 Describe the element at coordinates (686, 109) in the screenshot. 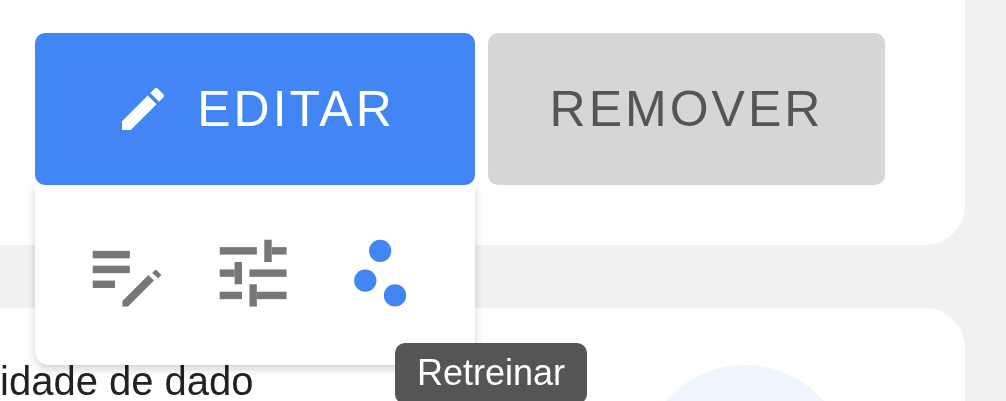

I see `remove-button: REMOVER` at that location.